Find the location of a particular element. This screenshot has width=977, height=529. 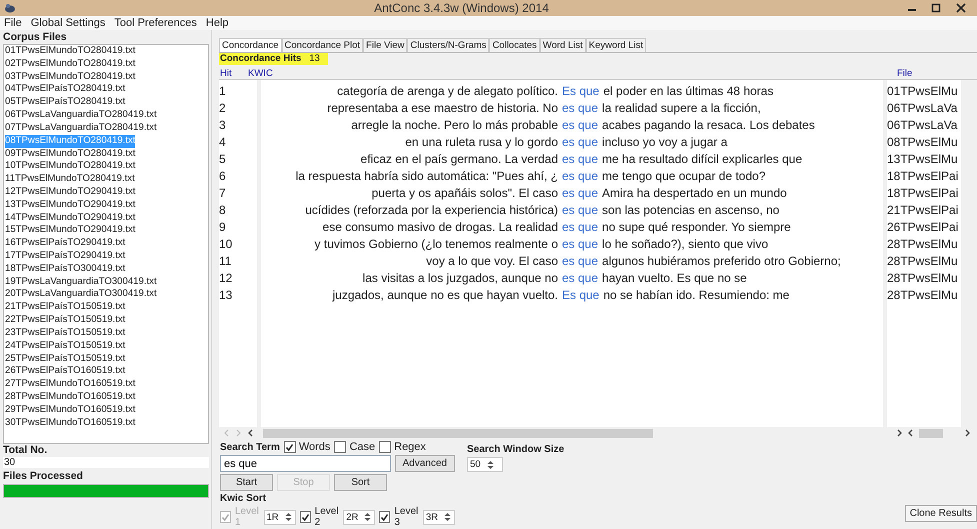

corpus-file-item: 27TPwsElMundoTO160519.txt is located at coordinates (70, 384).